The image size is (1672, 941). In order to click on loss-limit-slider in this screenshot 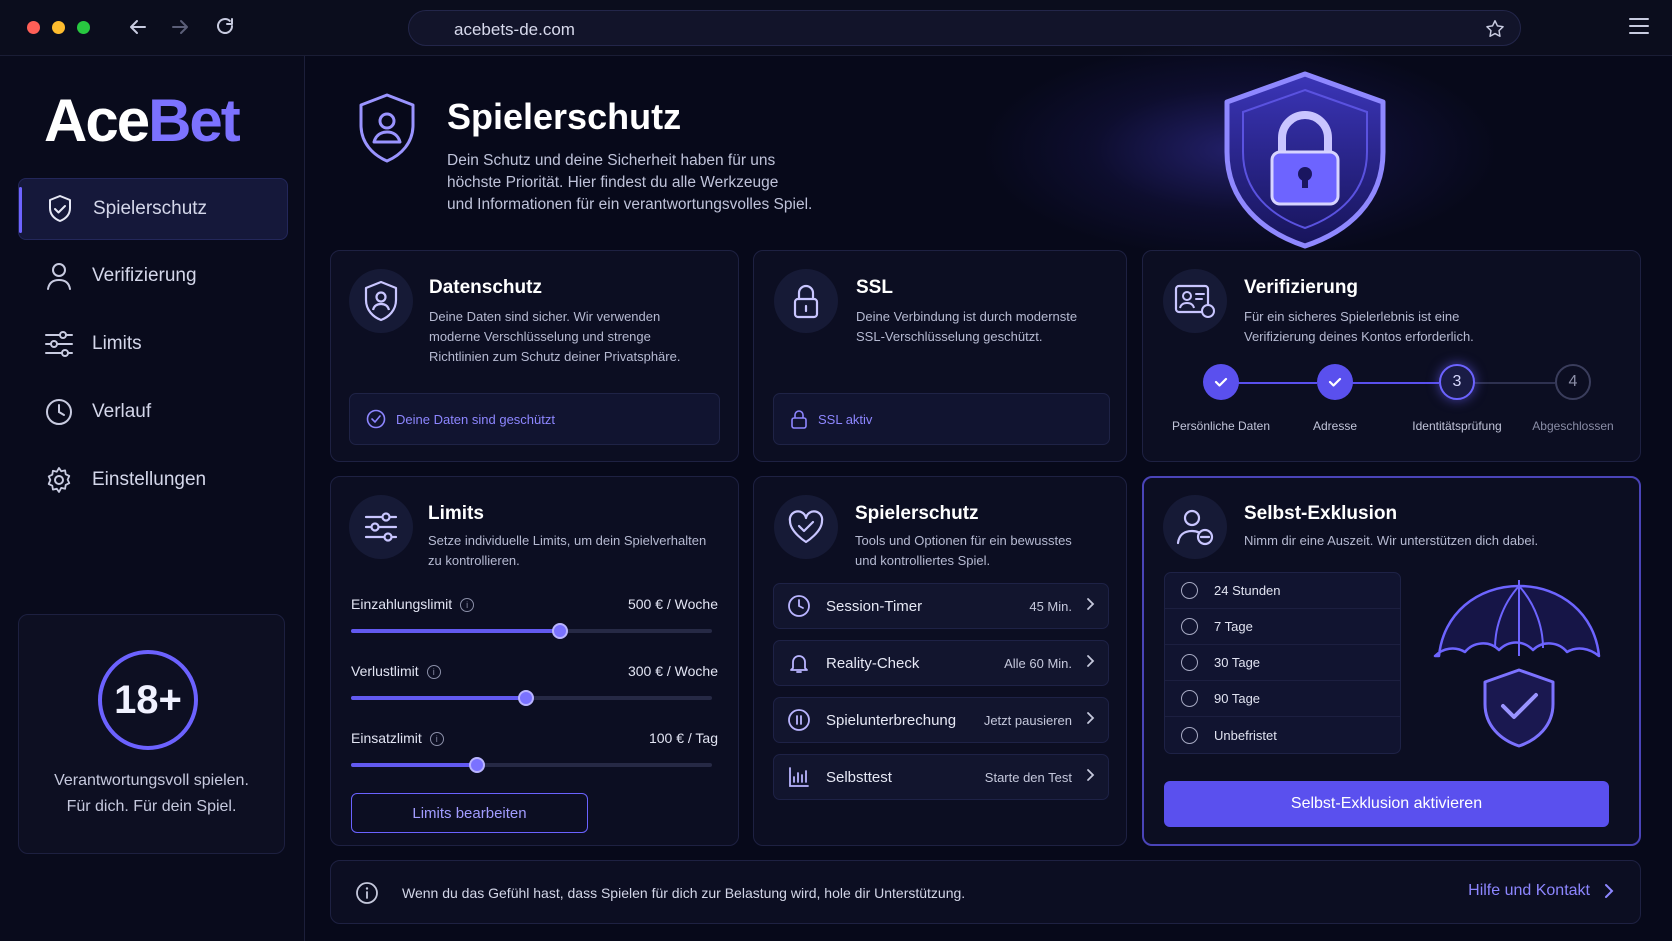, I will do `click(531, 698)`.